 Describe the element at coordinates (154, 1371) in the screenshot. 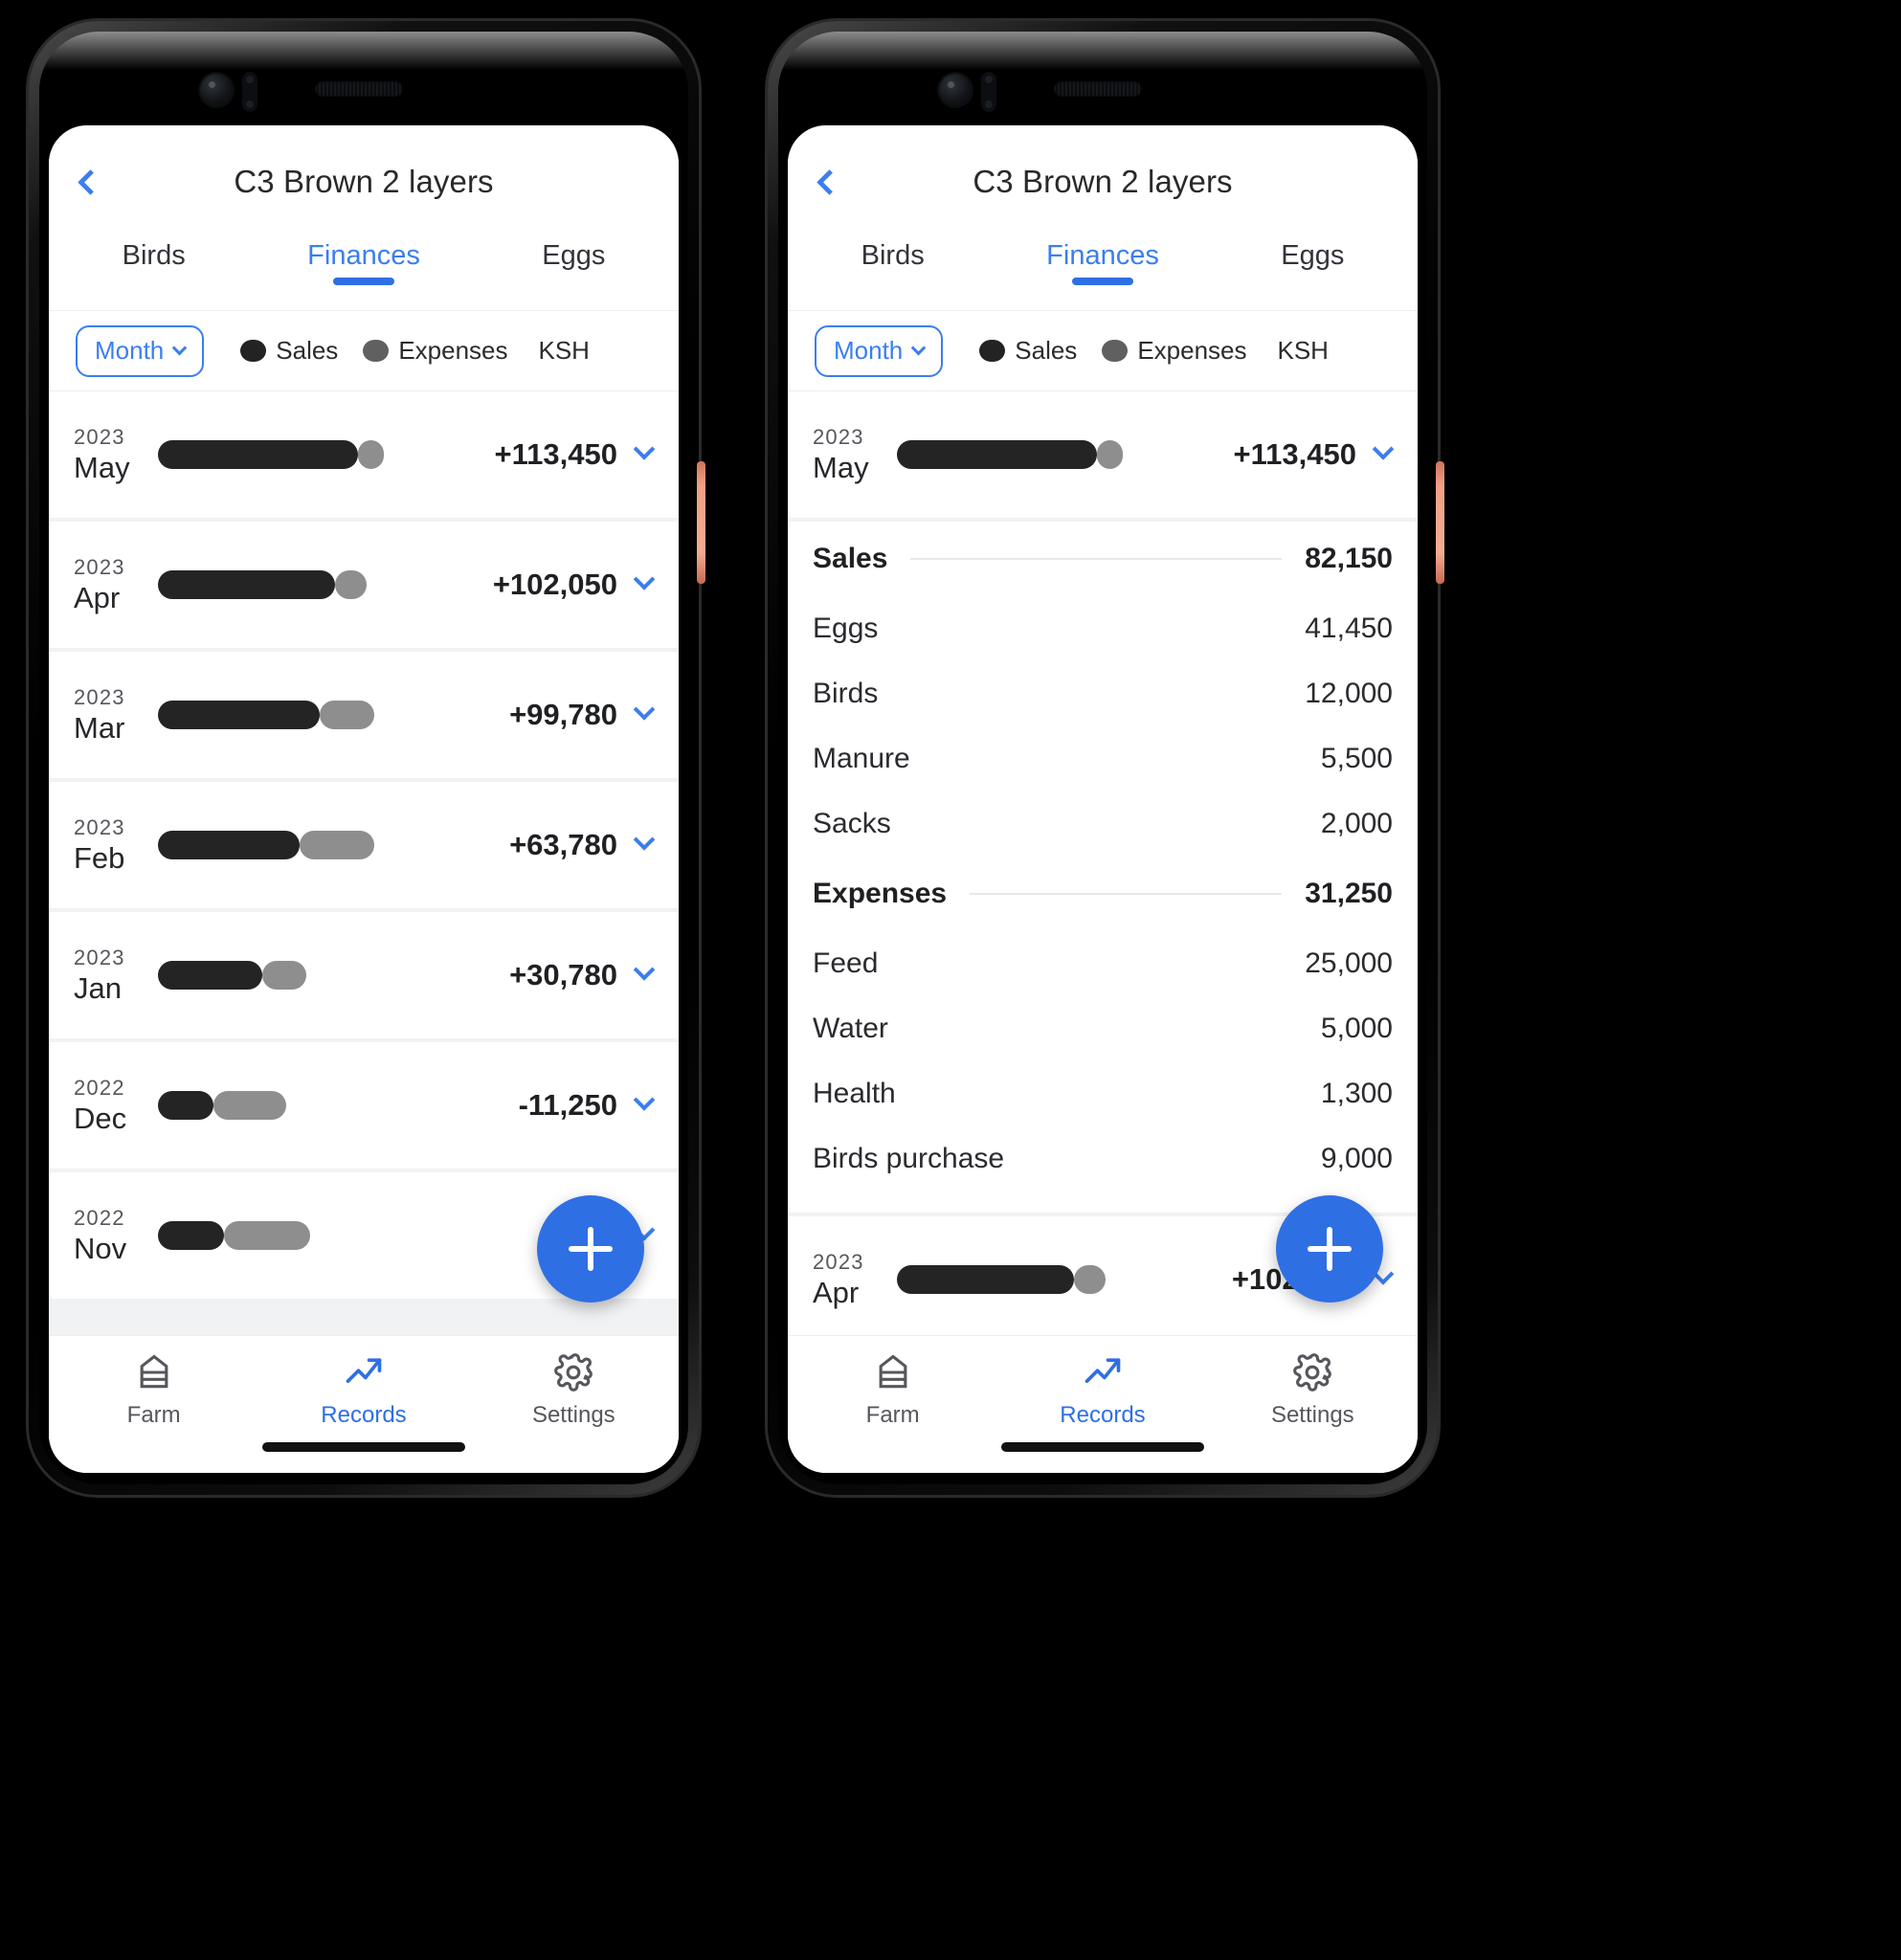

I see `barn-icon` at that location.